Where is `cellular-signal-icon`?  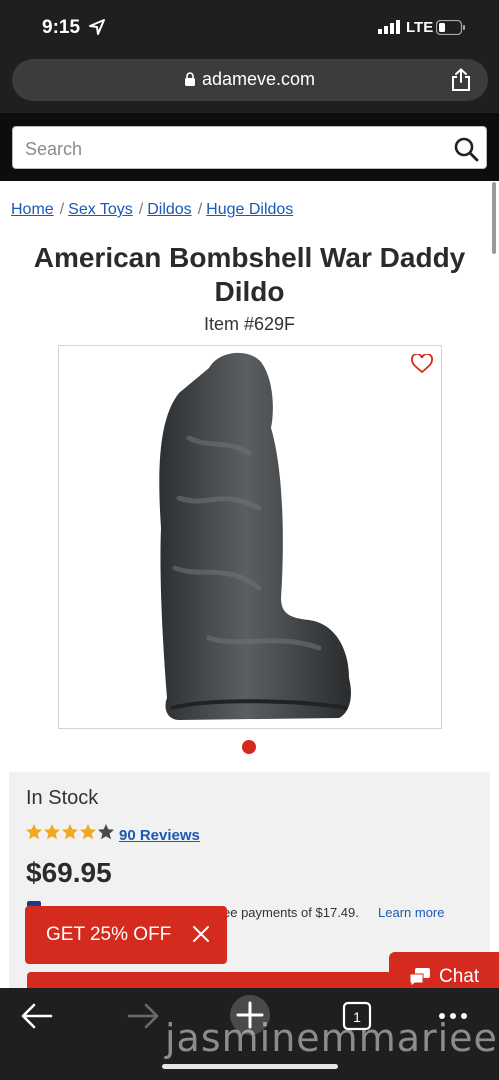 cellular-signal-icon is located at coordinates (389, 27).